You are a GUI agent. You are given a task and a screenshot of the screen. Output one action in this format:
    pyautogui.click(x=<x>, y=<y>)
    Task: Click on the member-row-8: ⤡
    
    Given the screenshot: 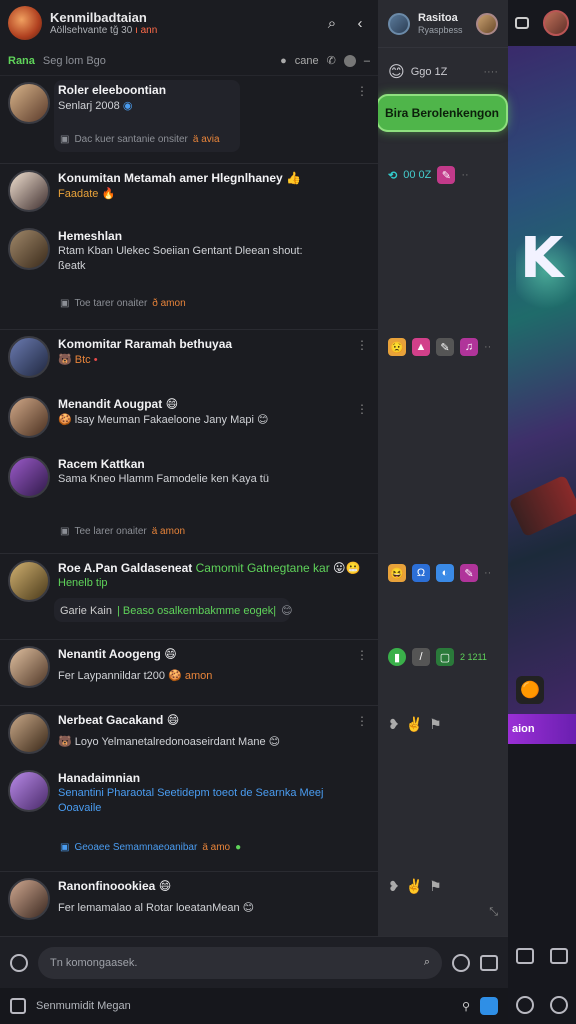 What is the action you would take?
    pyautogui.click(x=443, y=912)
    